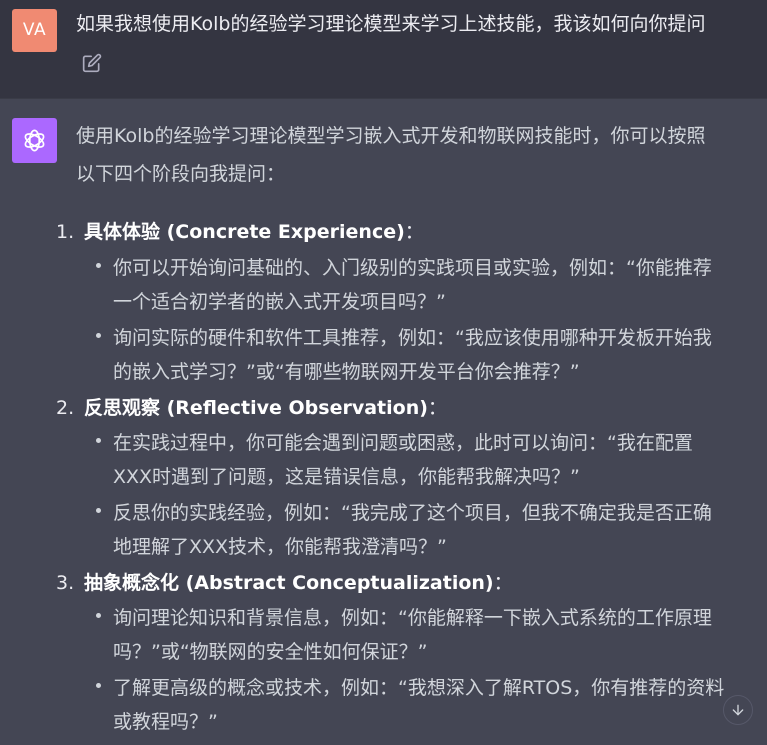 This screenshot has width=767, height=745. What do you see at coordinates (65, 408) in the screenshot?
I see `list-item-number: 2.` at bounding box center [65, 408].